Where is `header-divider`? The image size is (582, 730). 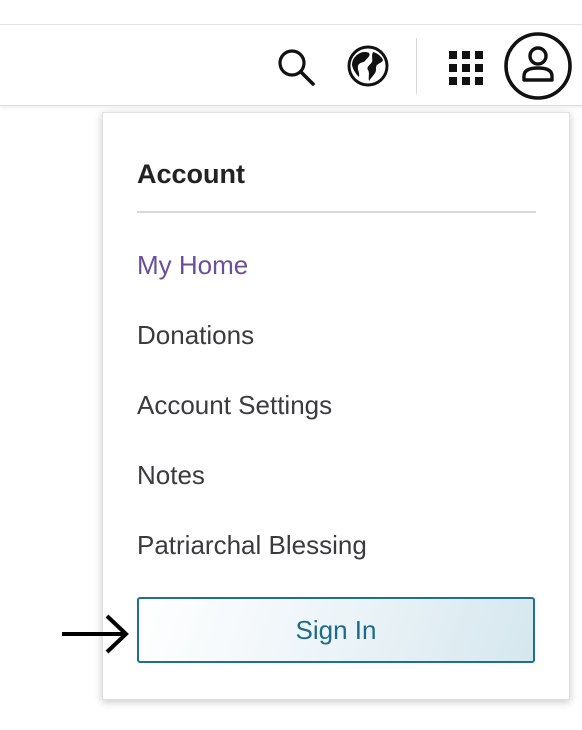 header-divider is located at coordinates (416, 66).